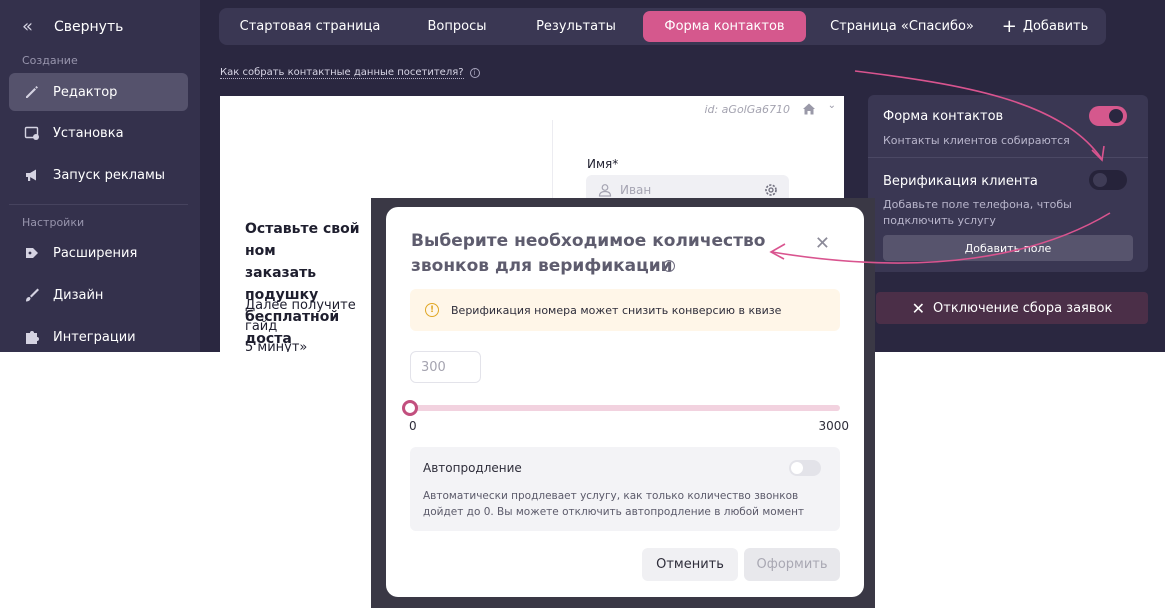 The width and height of the screenshot is (1165, 616). Describe the element at coordinates (85, 92) in the screenshot. I see `sidebar-item-label: Редактор` at that location.